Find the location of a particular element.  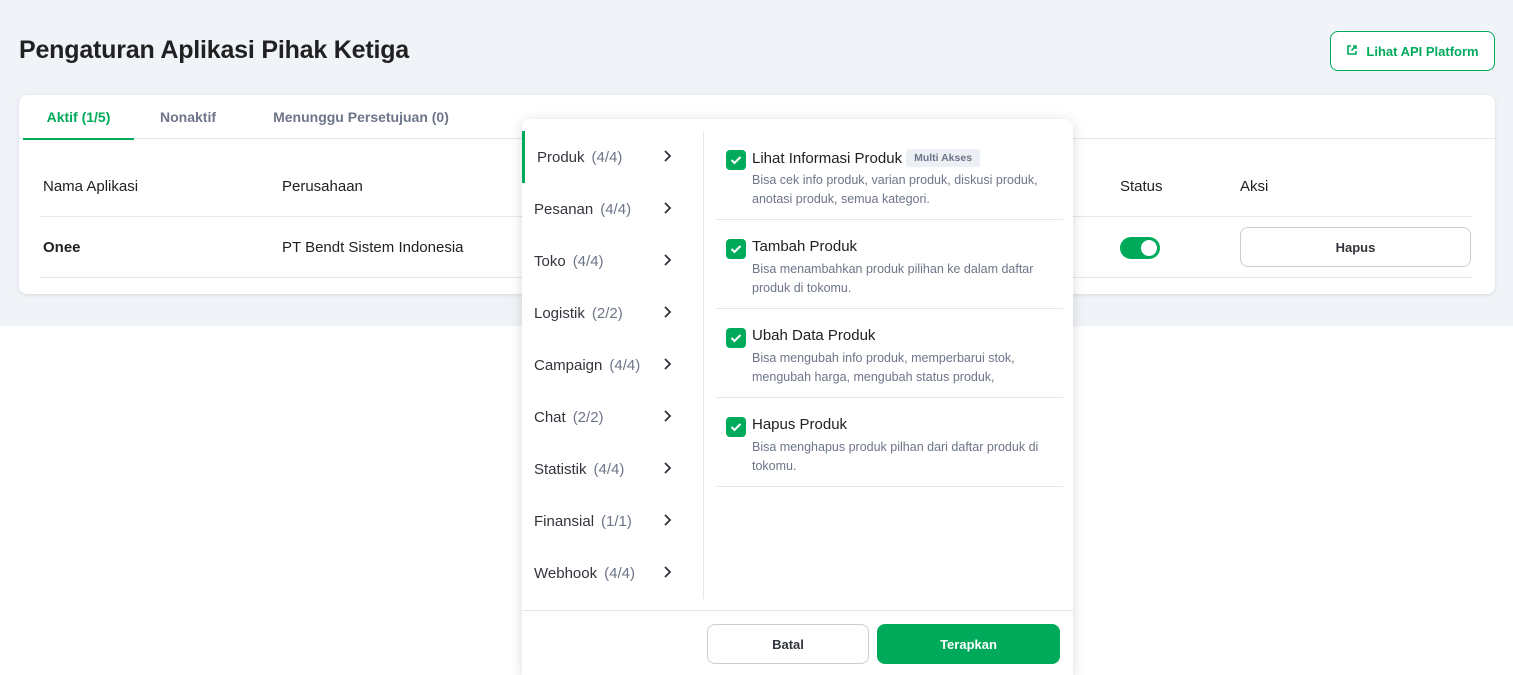

category-name: Pesanan is located at coordinates (564, 209).